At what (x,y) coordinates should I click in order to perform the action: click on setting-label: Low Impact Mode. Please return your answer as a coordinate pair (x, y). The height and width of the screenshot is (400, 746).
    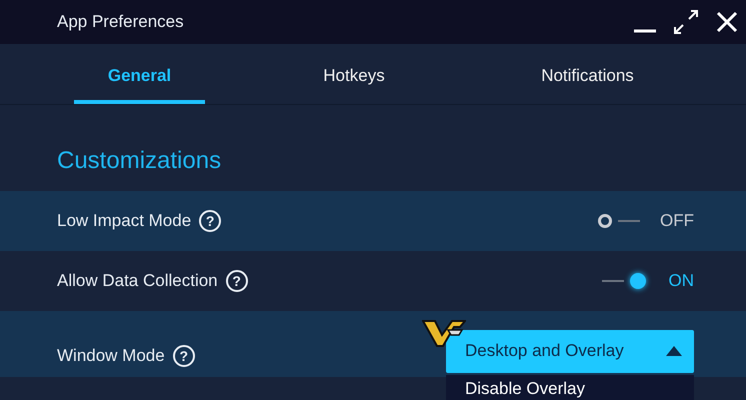
    Looking at the image, I should click on (124, 221).